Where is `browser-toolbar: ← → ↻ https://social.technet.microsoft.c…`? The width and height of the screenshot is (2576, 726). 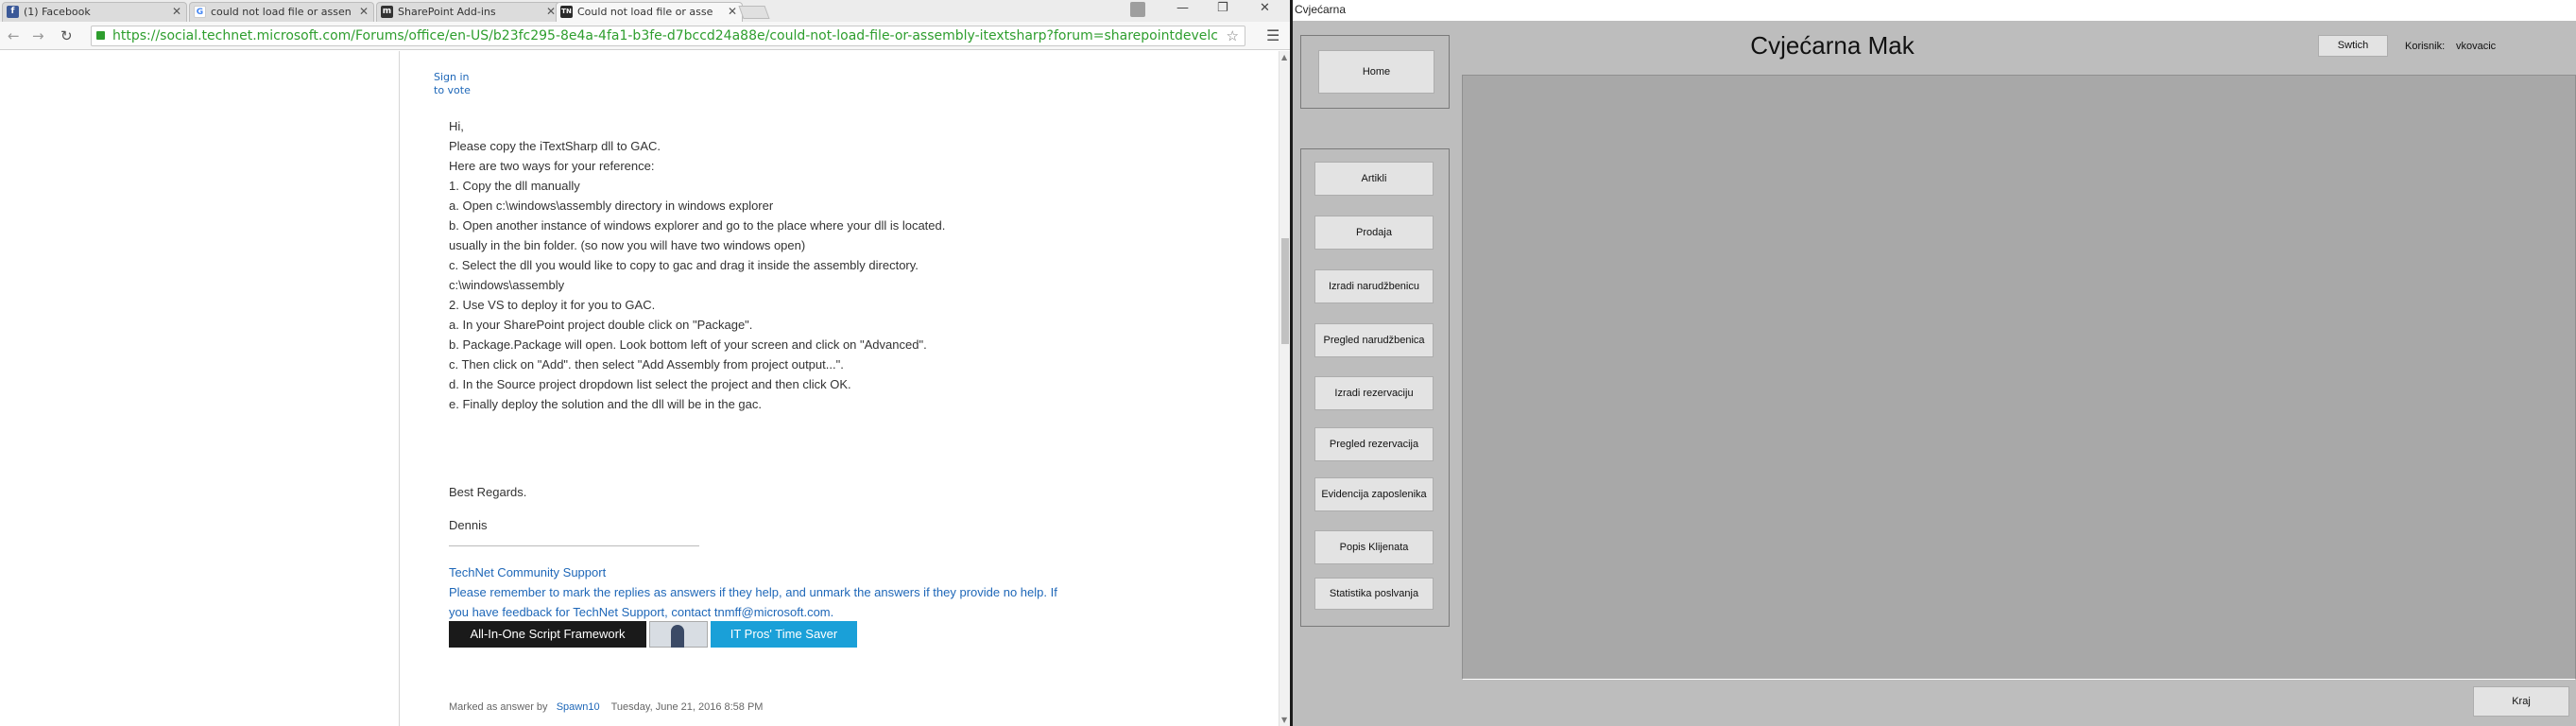 browser-toolbar: ← → ↻ https://social.technet.microsoft.c… is located at coordinates (645, 36).